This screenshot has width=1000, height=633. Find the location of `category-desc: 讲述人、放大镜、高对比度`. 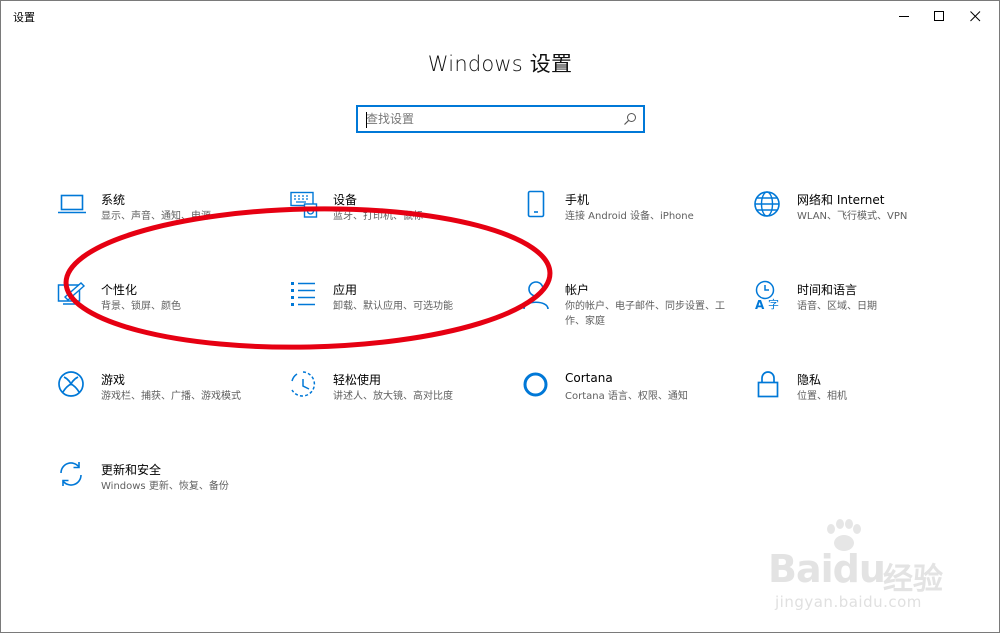

category-desc: 讲述人、放大镜、高对比度 is located at coordinates (393, 396).